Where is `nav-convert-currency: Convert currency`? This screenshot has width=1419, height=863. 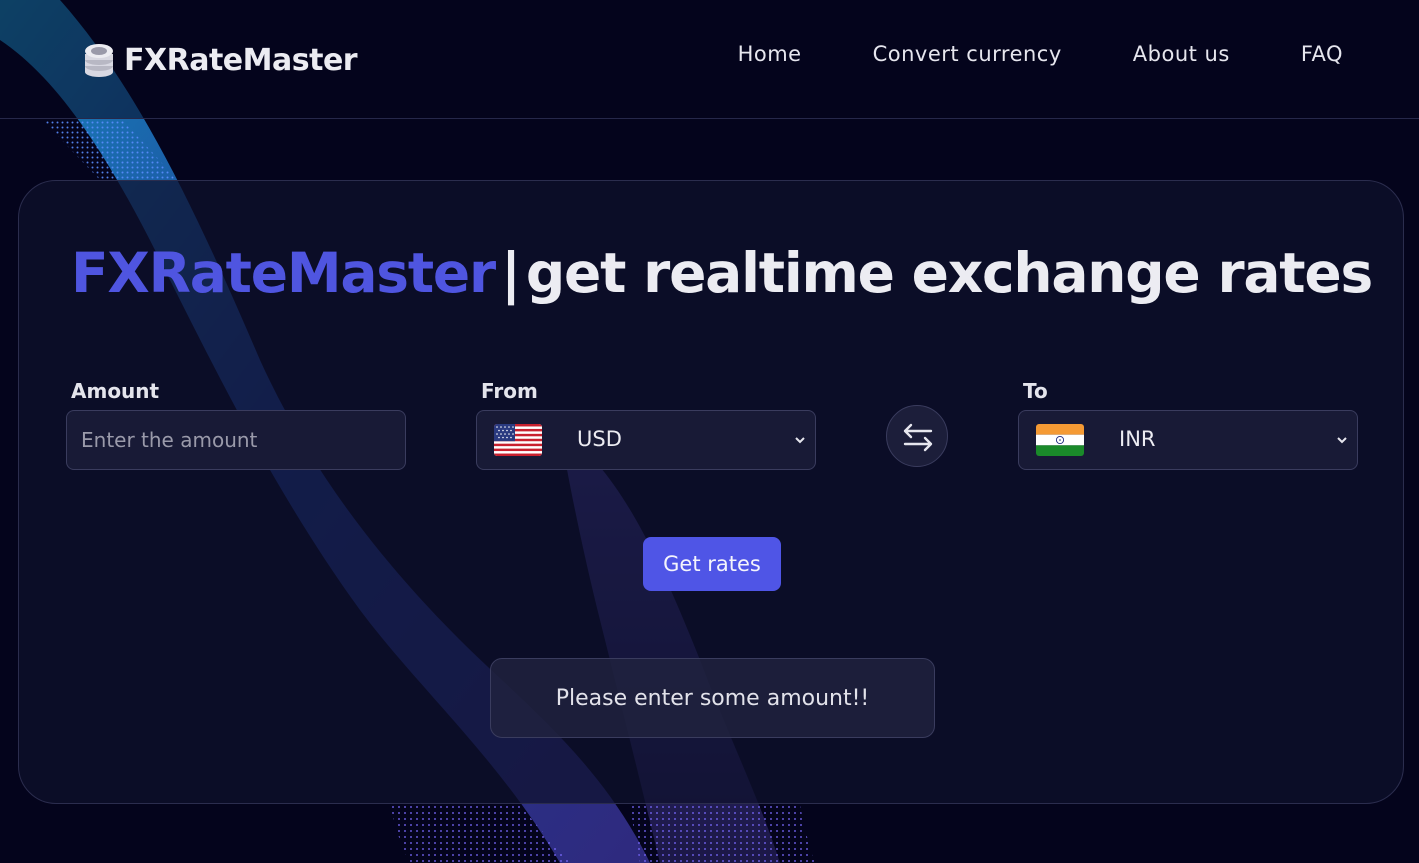
nav-convert-currency: Convert currency is located at coordinates (967, 54).